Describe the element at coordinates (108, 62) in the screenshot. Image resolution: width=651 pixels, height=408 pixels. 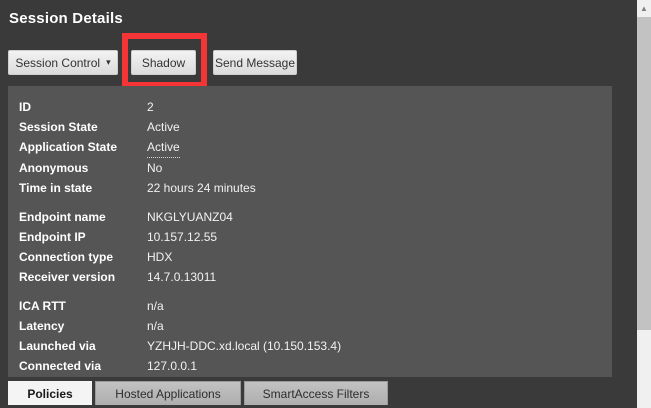
I see `chevron-down-icon: ▾` at that location.